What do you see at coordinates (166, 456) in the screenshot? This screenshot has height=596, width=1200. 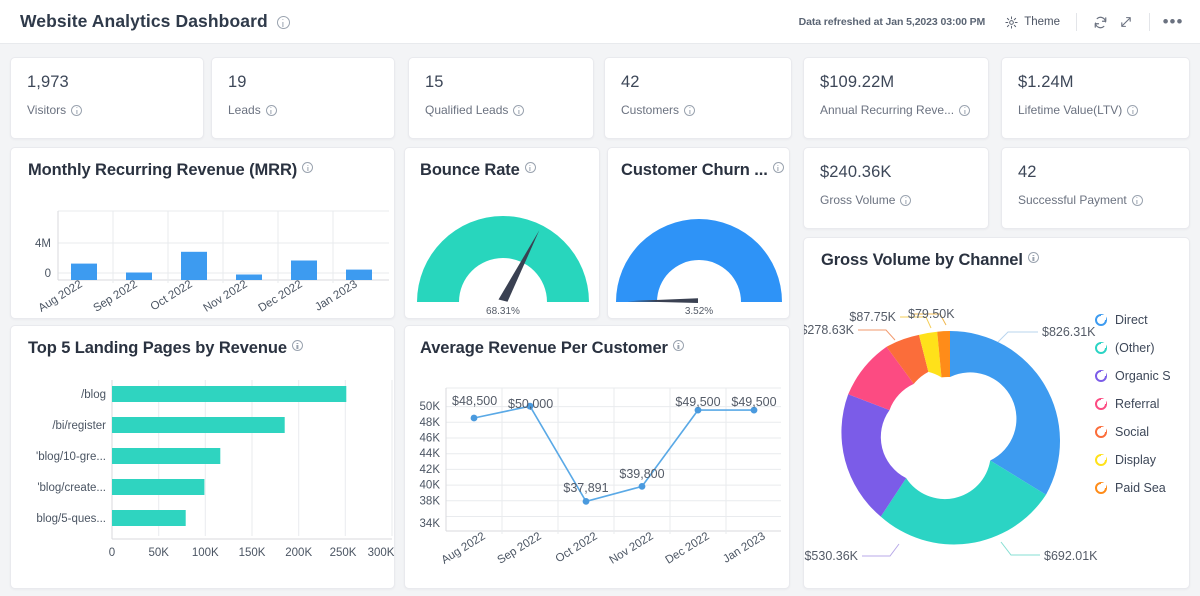 I see `bar-blog-10-gre` at bounding box center [166, 456].